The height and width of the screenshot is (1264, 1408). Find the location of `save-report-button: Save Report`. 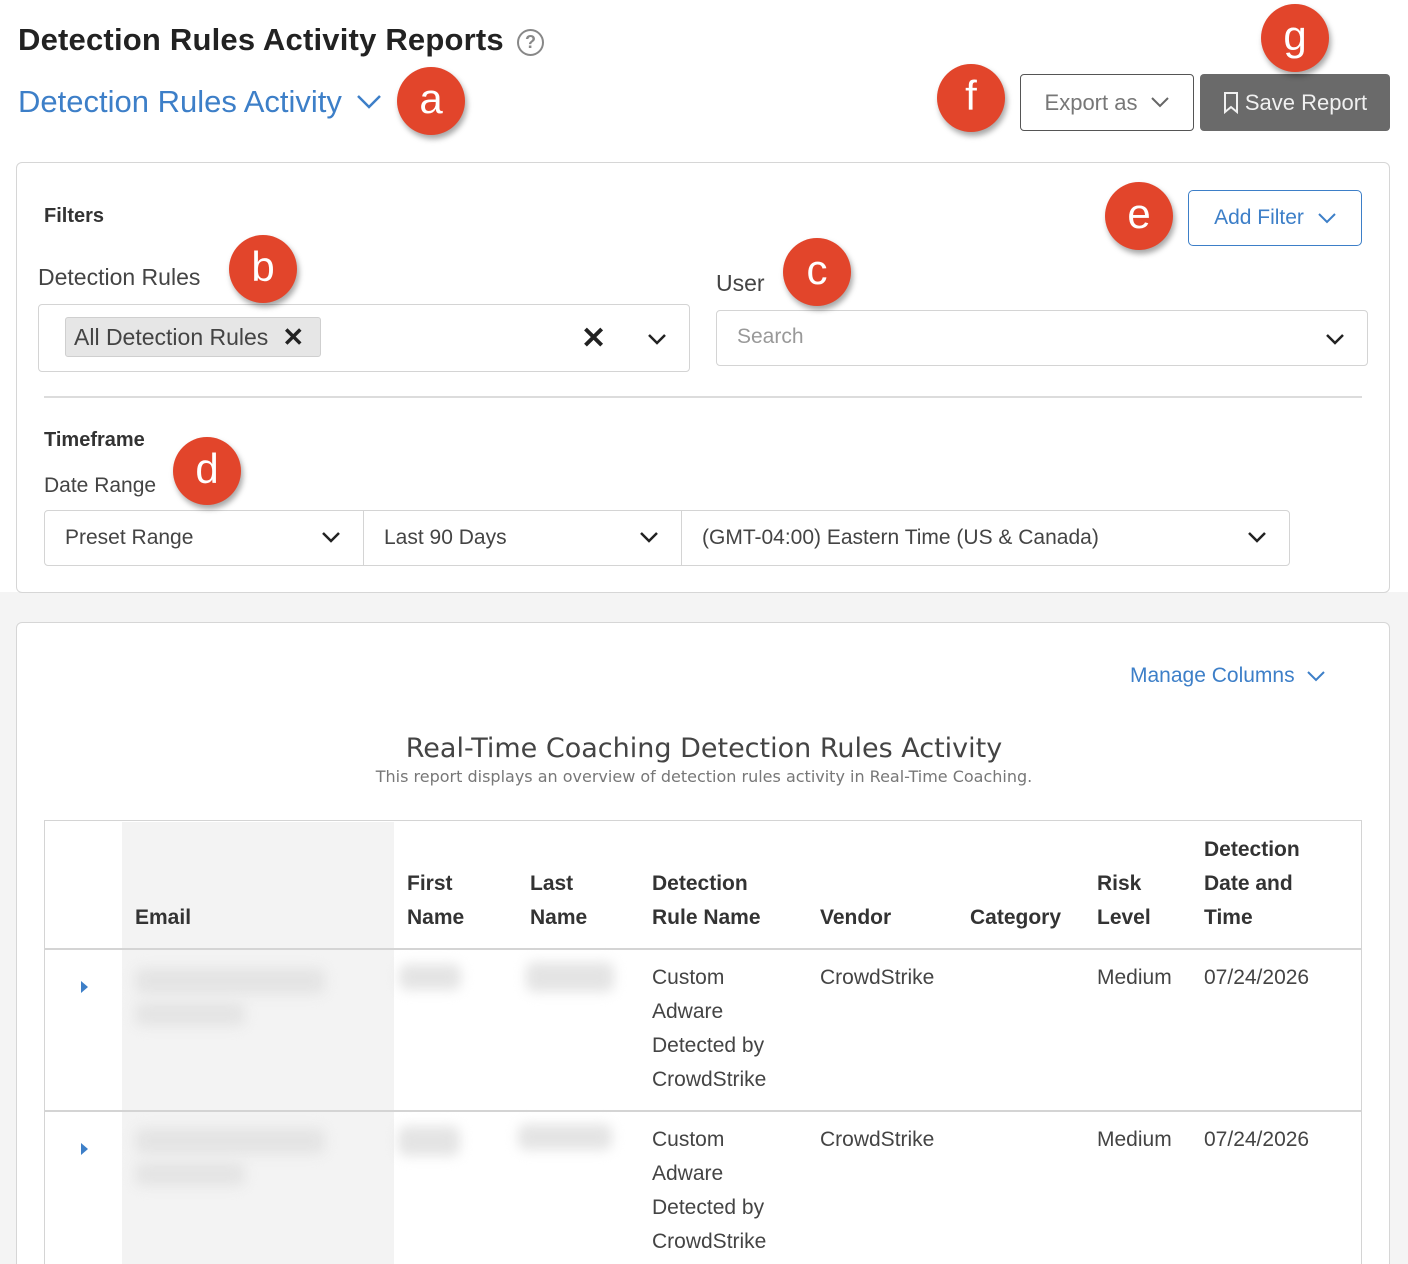

save-report-button: Save Report is located at coordinates (1295, 102).